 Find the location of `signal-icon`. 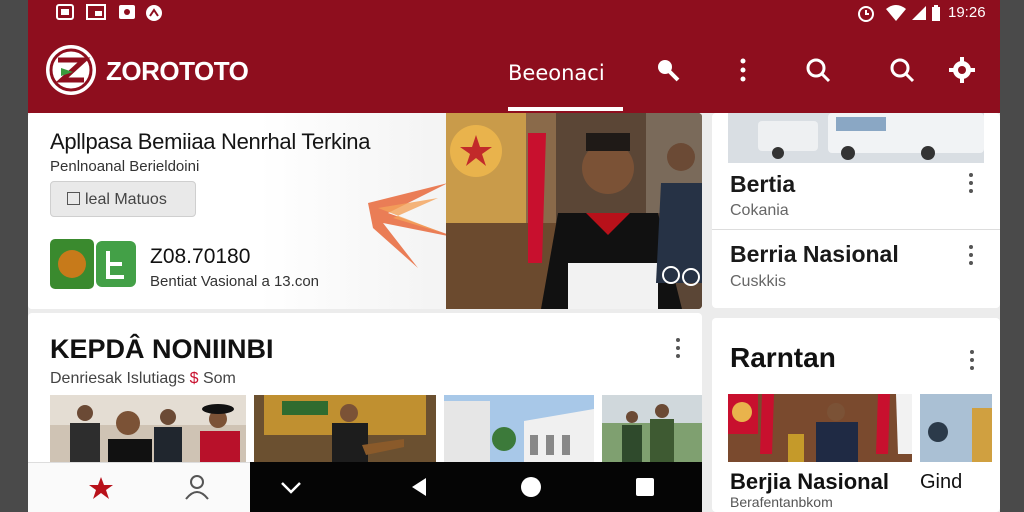

signal-icon is located at coordinates (919, 13).